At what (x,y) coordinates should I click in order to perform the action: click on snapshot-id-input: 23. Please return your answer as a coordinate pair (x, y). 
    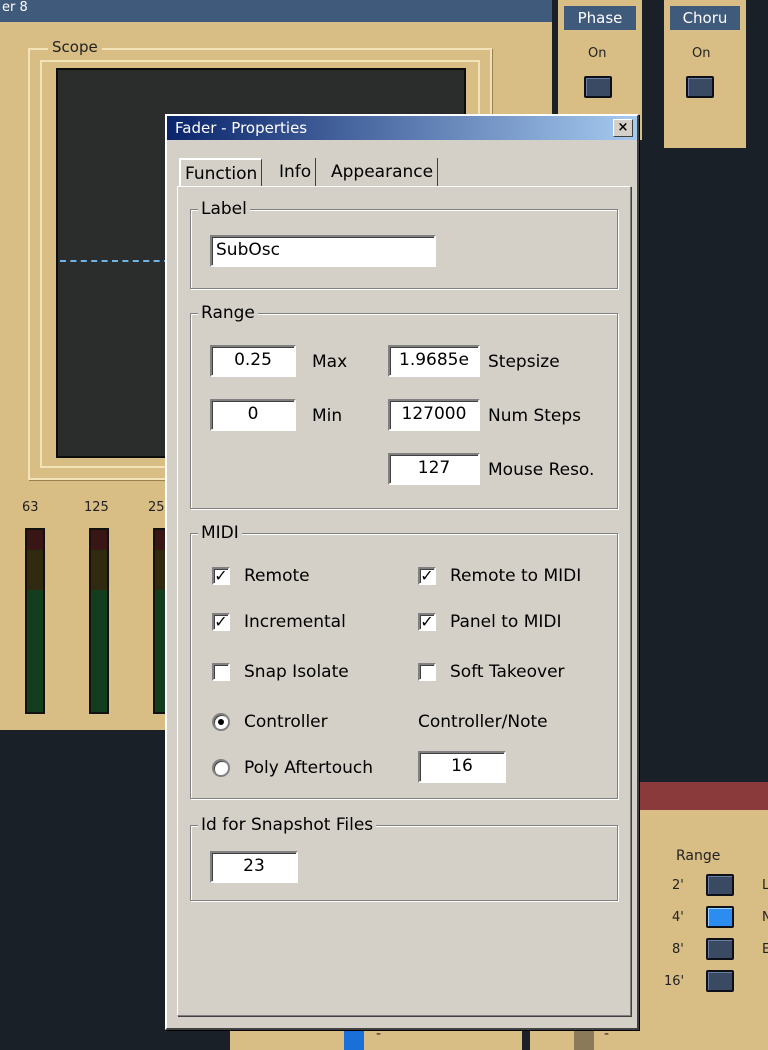
    Looking at the image, I should click on (254, 867).